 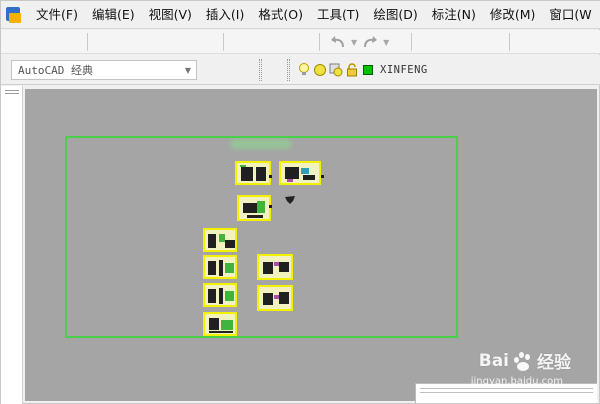 I want to click on watermark-brand: Bai, so click(x=493, y=360).